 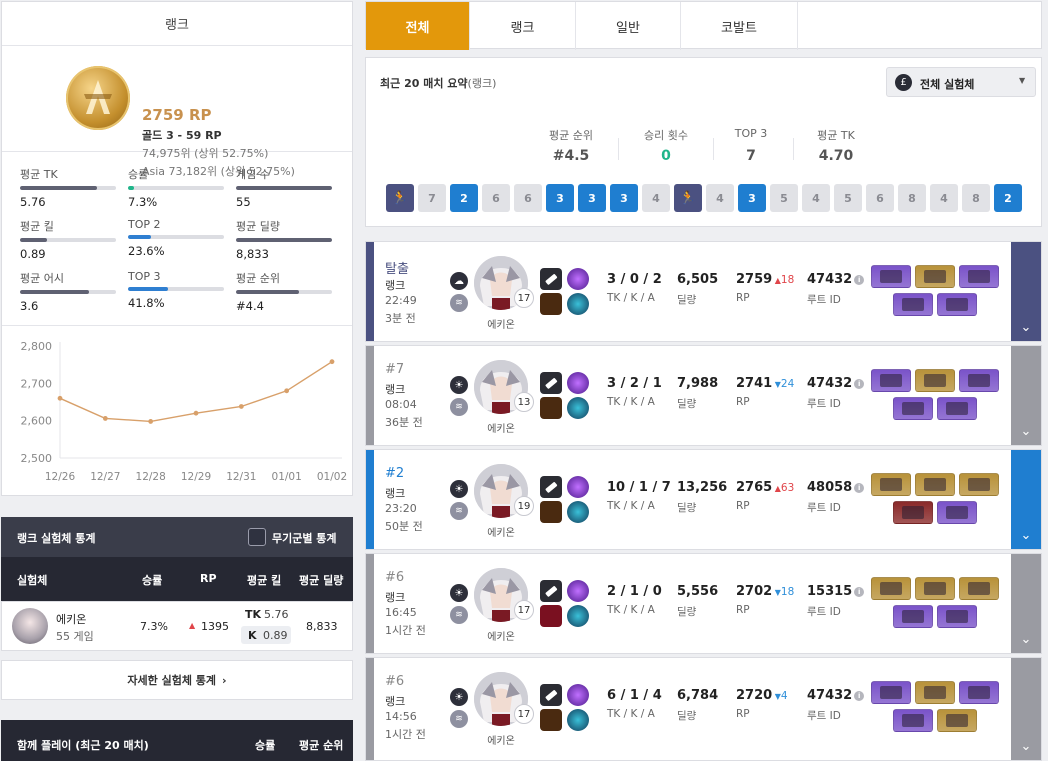 What do you see at coordinates (618, 149) in the screenshot?
I see `metric-divider` at bounding box center [618, 149].